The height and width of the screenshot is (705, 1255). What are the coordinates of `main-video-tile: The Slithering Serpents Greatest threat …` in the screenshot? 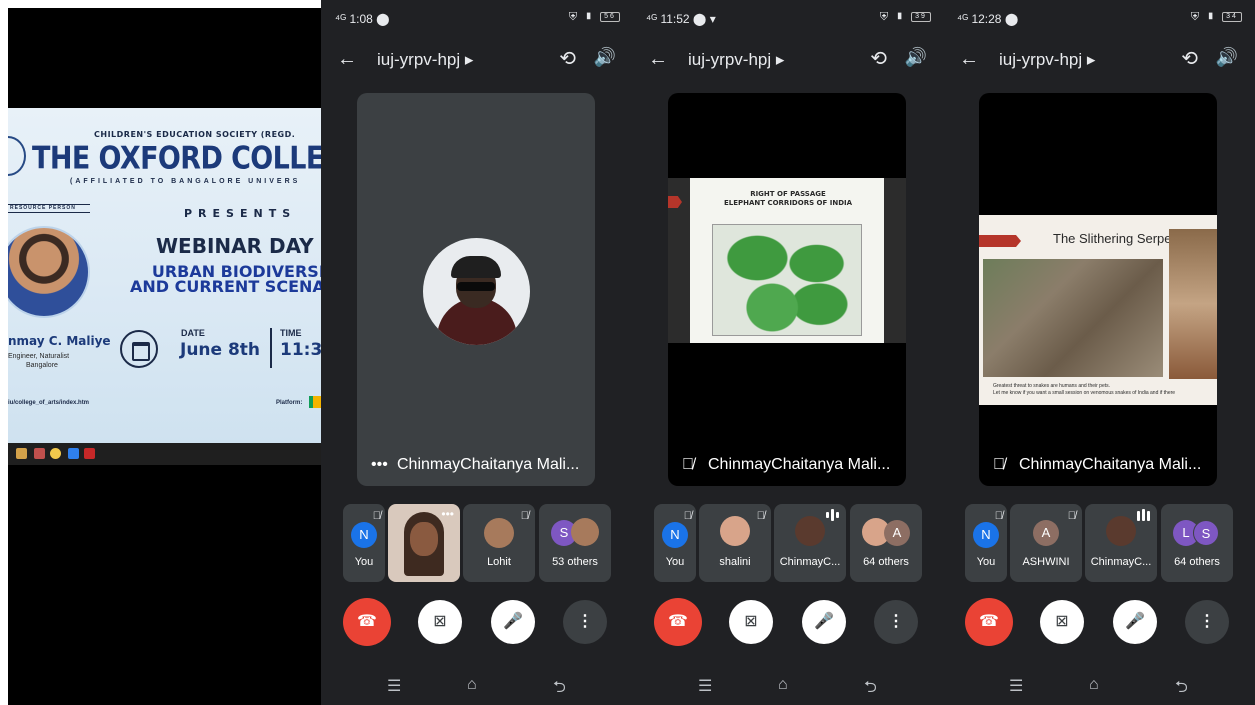 It's located at (1098, 289).